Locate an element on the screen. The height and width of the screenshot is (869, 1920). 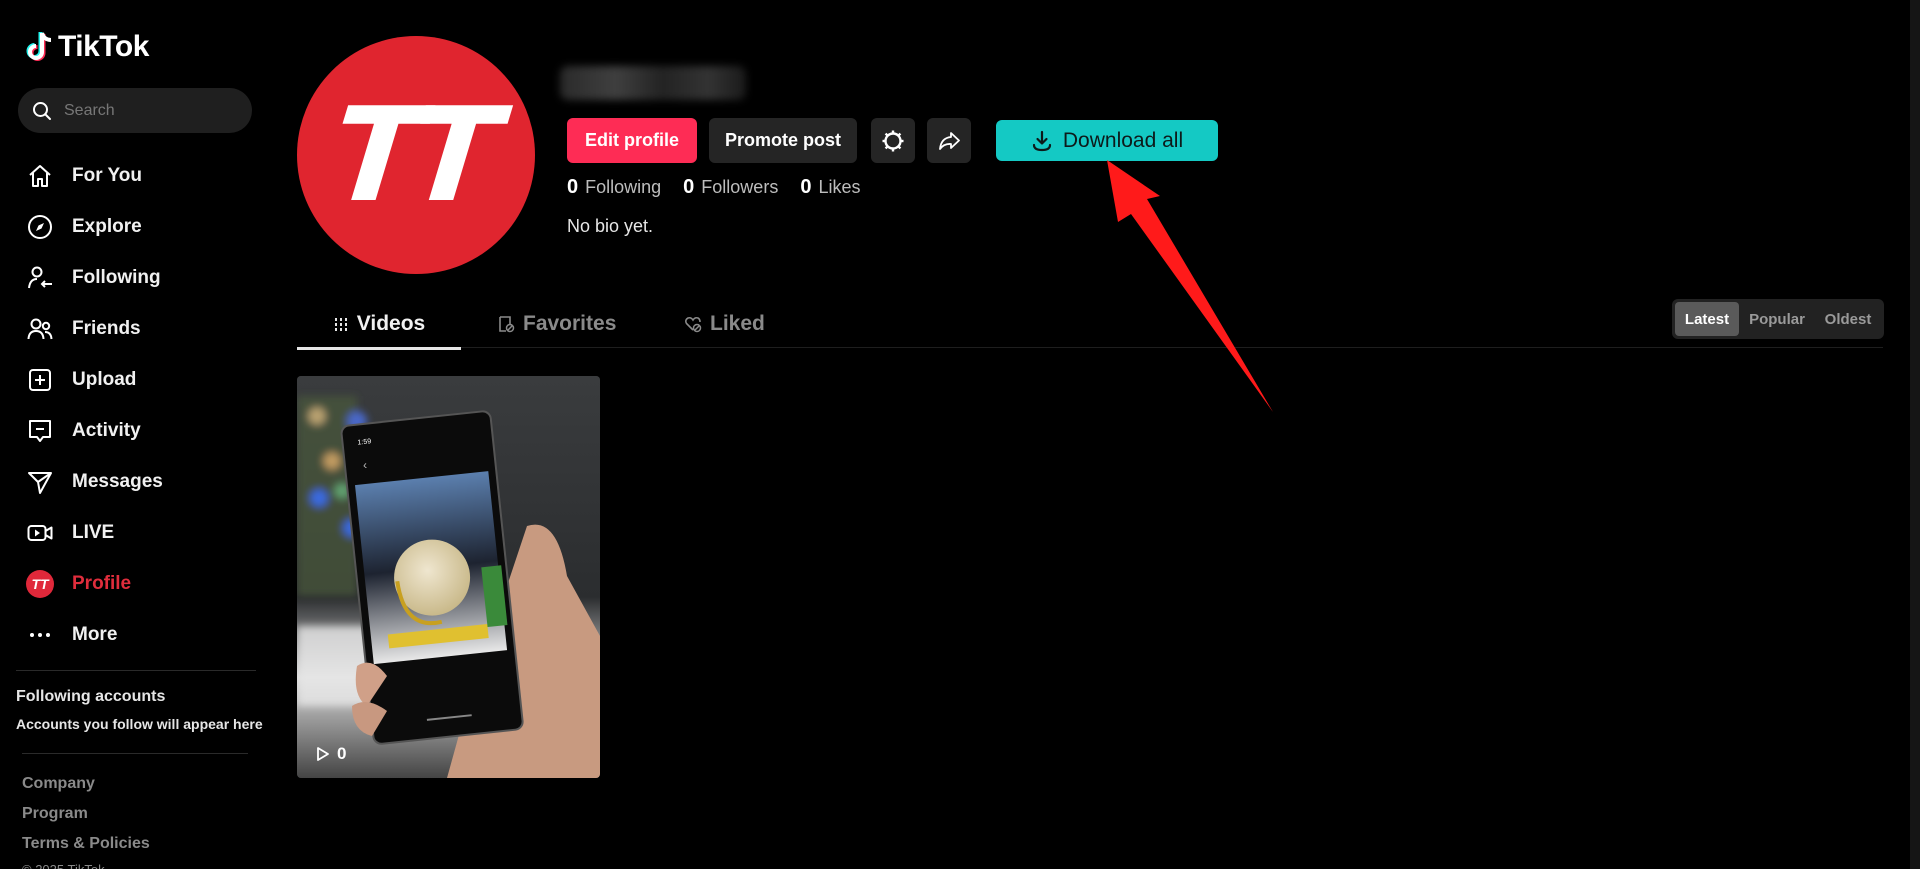
sort-oldest: Oldest is located at coordinates (1848, 319).